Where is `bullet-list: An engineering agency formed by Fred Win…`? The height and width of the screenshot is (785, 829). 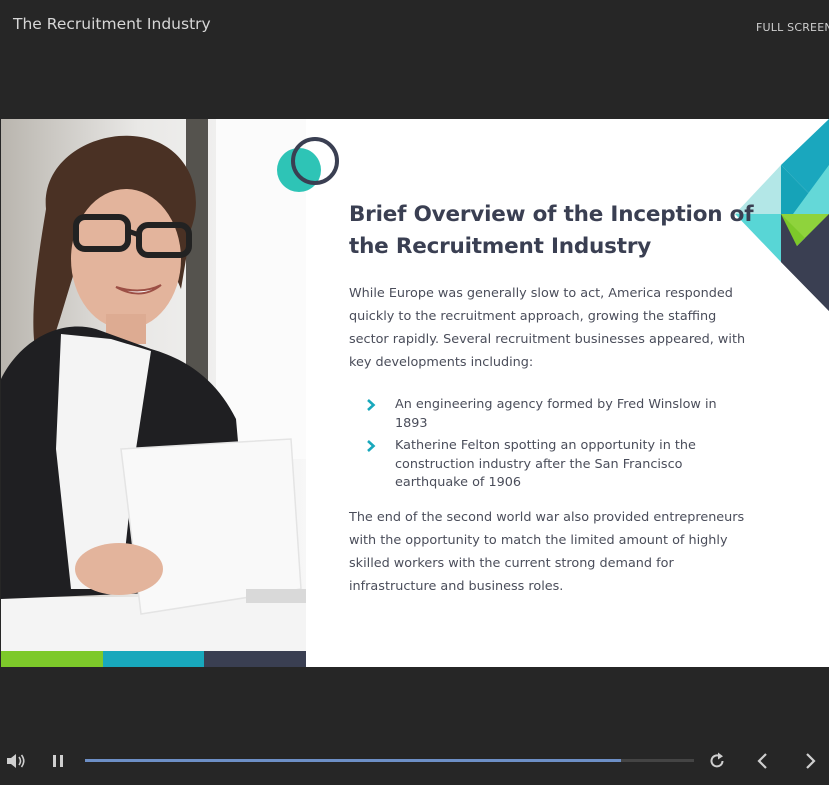 bullet-list: An engineering agency formed by Fred Win… is located at coordinates (555, 446).